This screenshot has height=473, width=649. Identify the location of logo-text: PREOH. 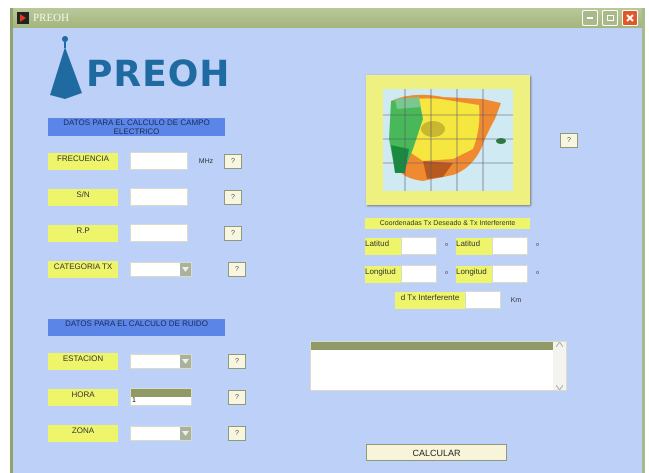
(158, 74).